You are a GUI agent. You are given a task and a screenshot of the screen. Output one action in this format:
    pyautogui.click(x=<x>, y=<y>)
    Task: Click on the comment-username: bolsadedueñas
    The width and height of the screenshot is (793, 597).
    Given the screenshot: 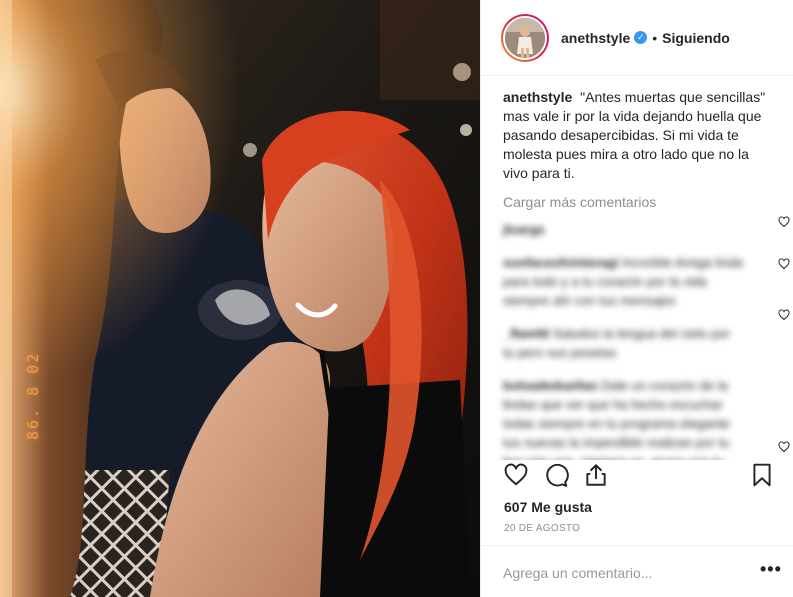 What is the action you would take?
    pyautogui.click(x=550, y=385)
    